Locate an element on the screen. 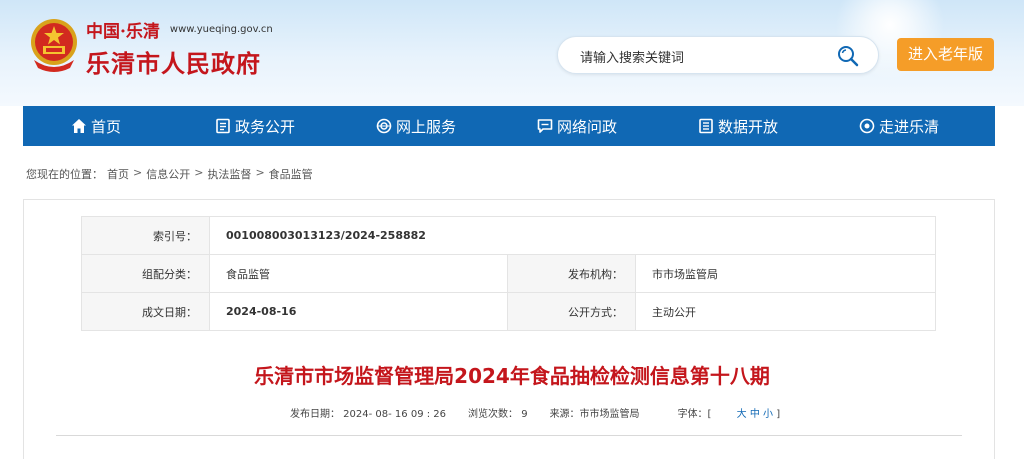 This screenshot has width=1024, height=459. index-label: 索引号： is located at coordinates (145, 235).